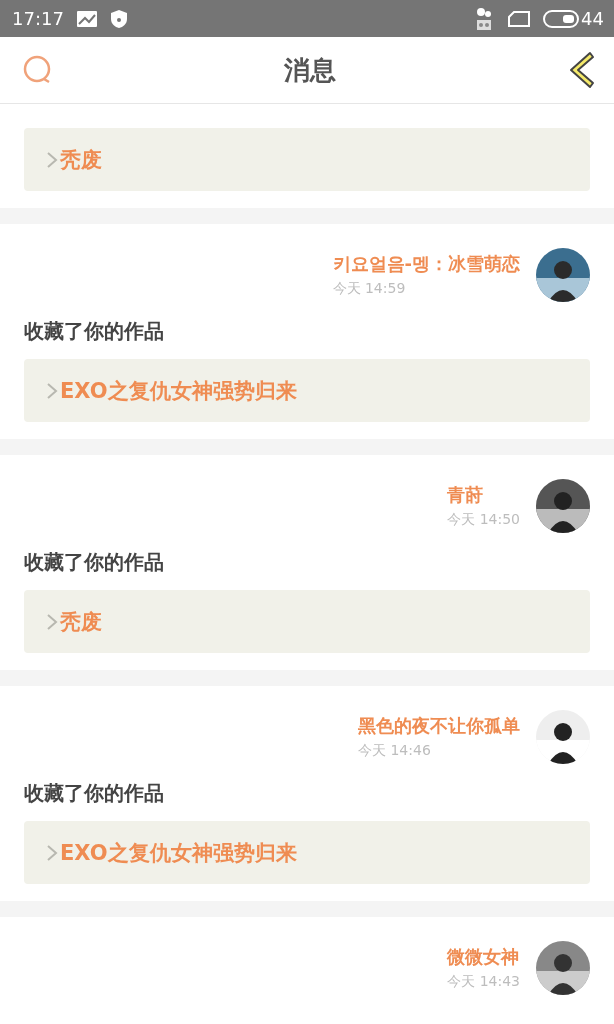  What do you see at coordinates (483, 982) in the screenshot?
I see `message-time: 今天 14:43` at bounding box center [483, 982].